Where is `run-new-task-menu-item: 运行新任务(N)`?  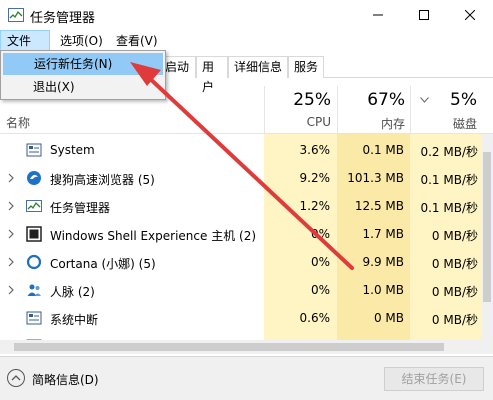 run-new-task-menu-item: 运行新任务(N) is located at coordinates (83, 64).